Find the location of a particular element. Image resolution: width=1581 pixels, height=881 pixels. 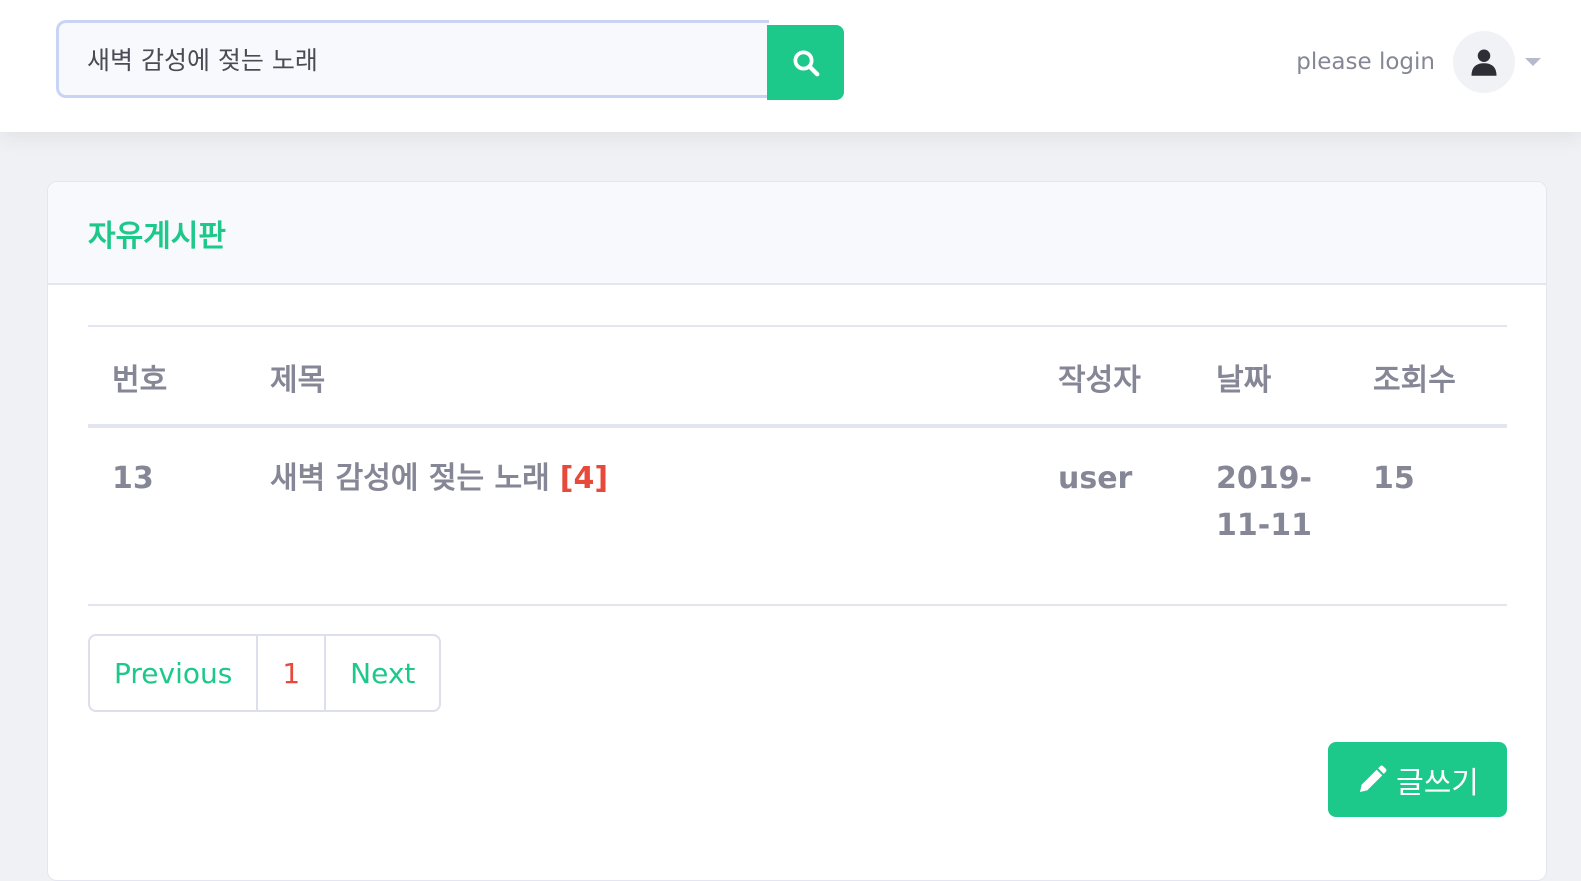

post-author: user is located at coordinates (1095, 478).